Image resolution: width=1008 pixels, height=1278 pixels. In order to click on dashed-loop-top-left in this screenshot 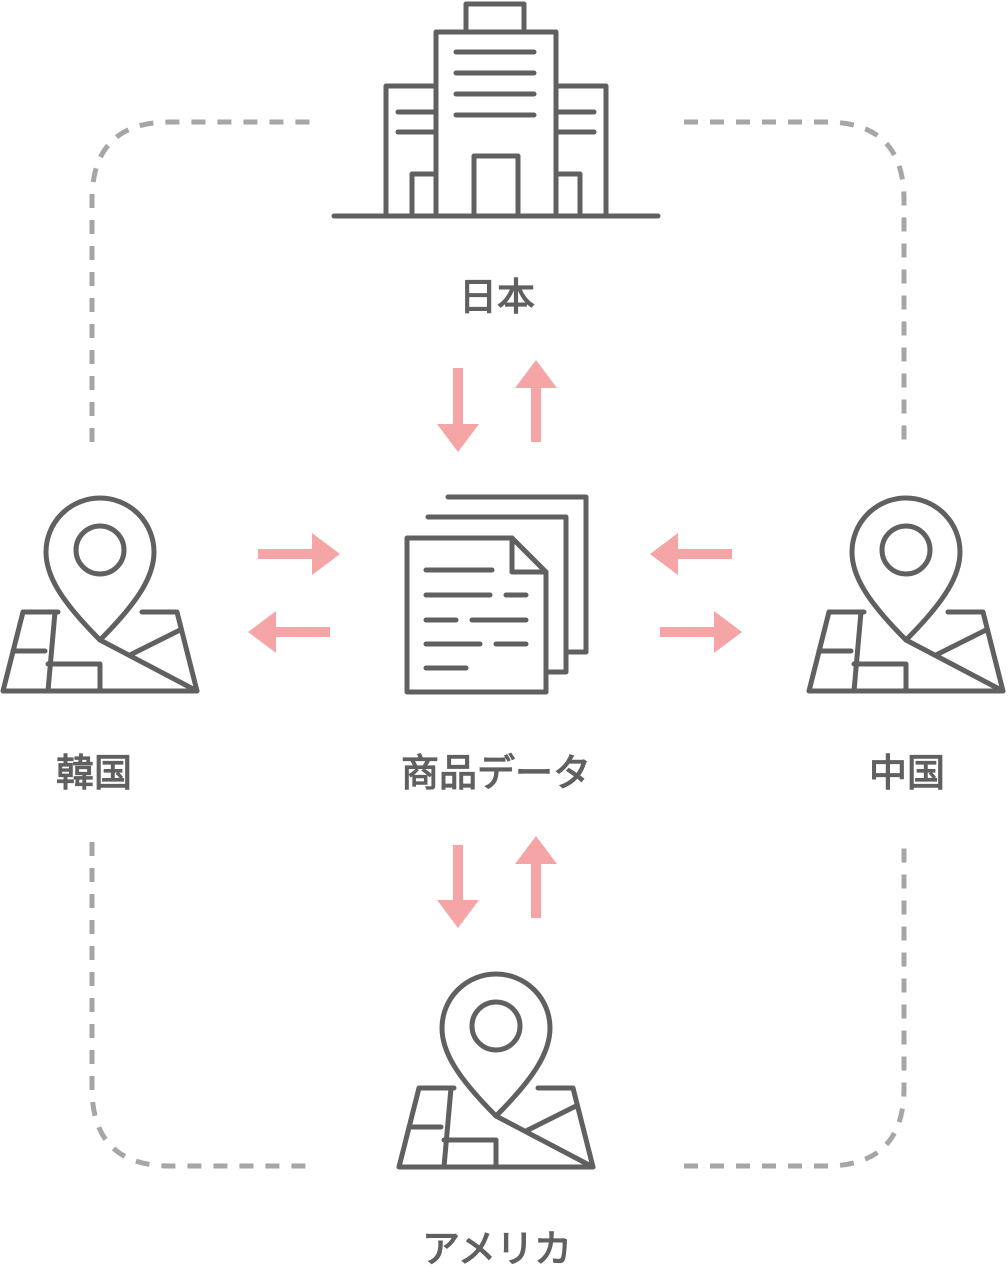, I will do `click(200, 280)`.